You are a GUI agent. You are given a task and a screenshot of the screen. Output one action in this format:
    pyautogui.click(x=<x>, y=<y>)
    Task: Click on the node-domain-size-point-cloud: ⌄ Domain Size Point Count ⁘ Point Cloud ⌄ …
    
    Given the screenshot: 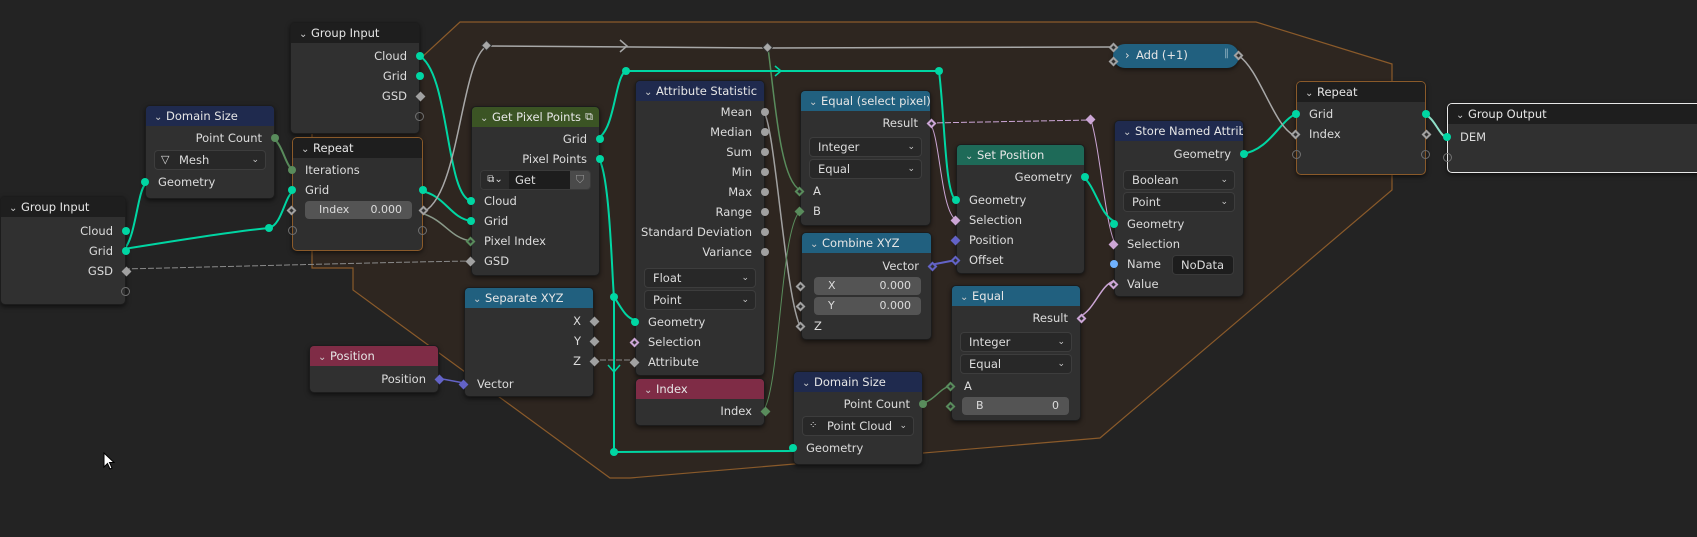 What is the action you would take?
    pyautogui.click(x=858, y=418)
    